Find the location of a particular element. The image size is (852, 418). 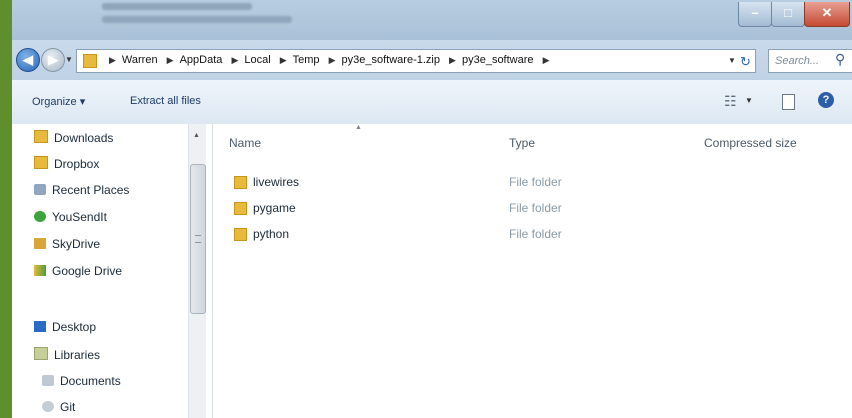

sidebar-item-google-drive: Google Drive is located at coordinates (78, 273).